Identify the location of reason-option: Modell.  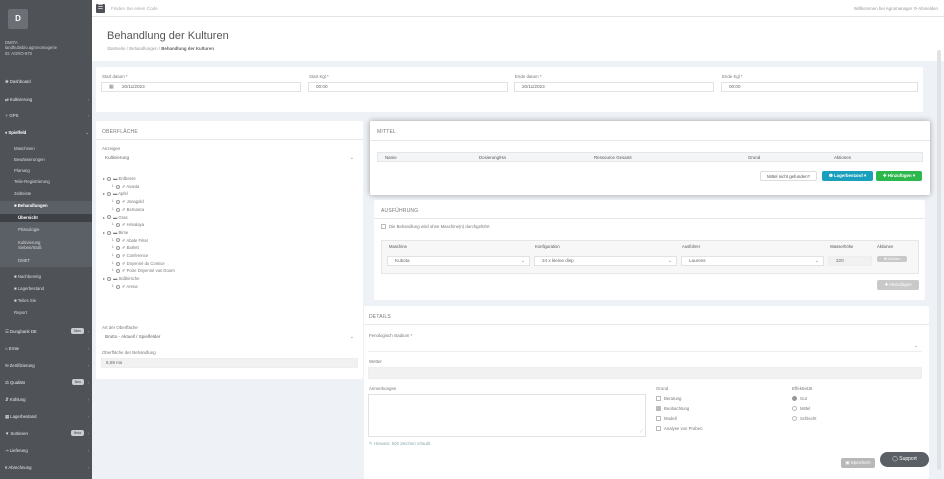
(666, 419).